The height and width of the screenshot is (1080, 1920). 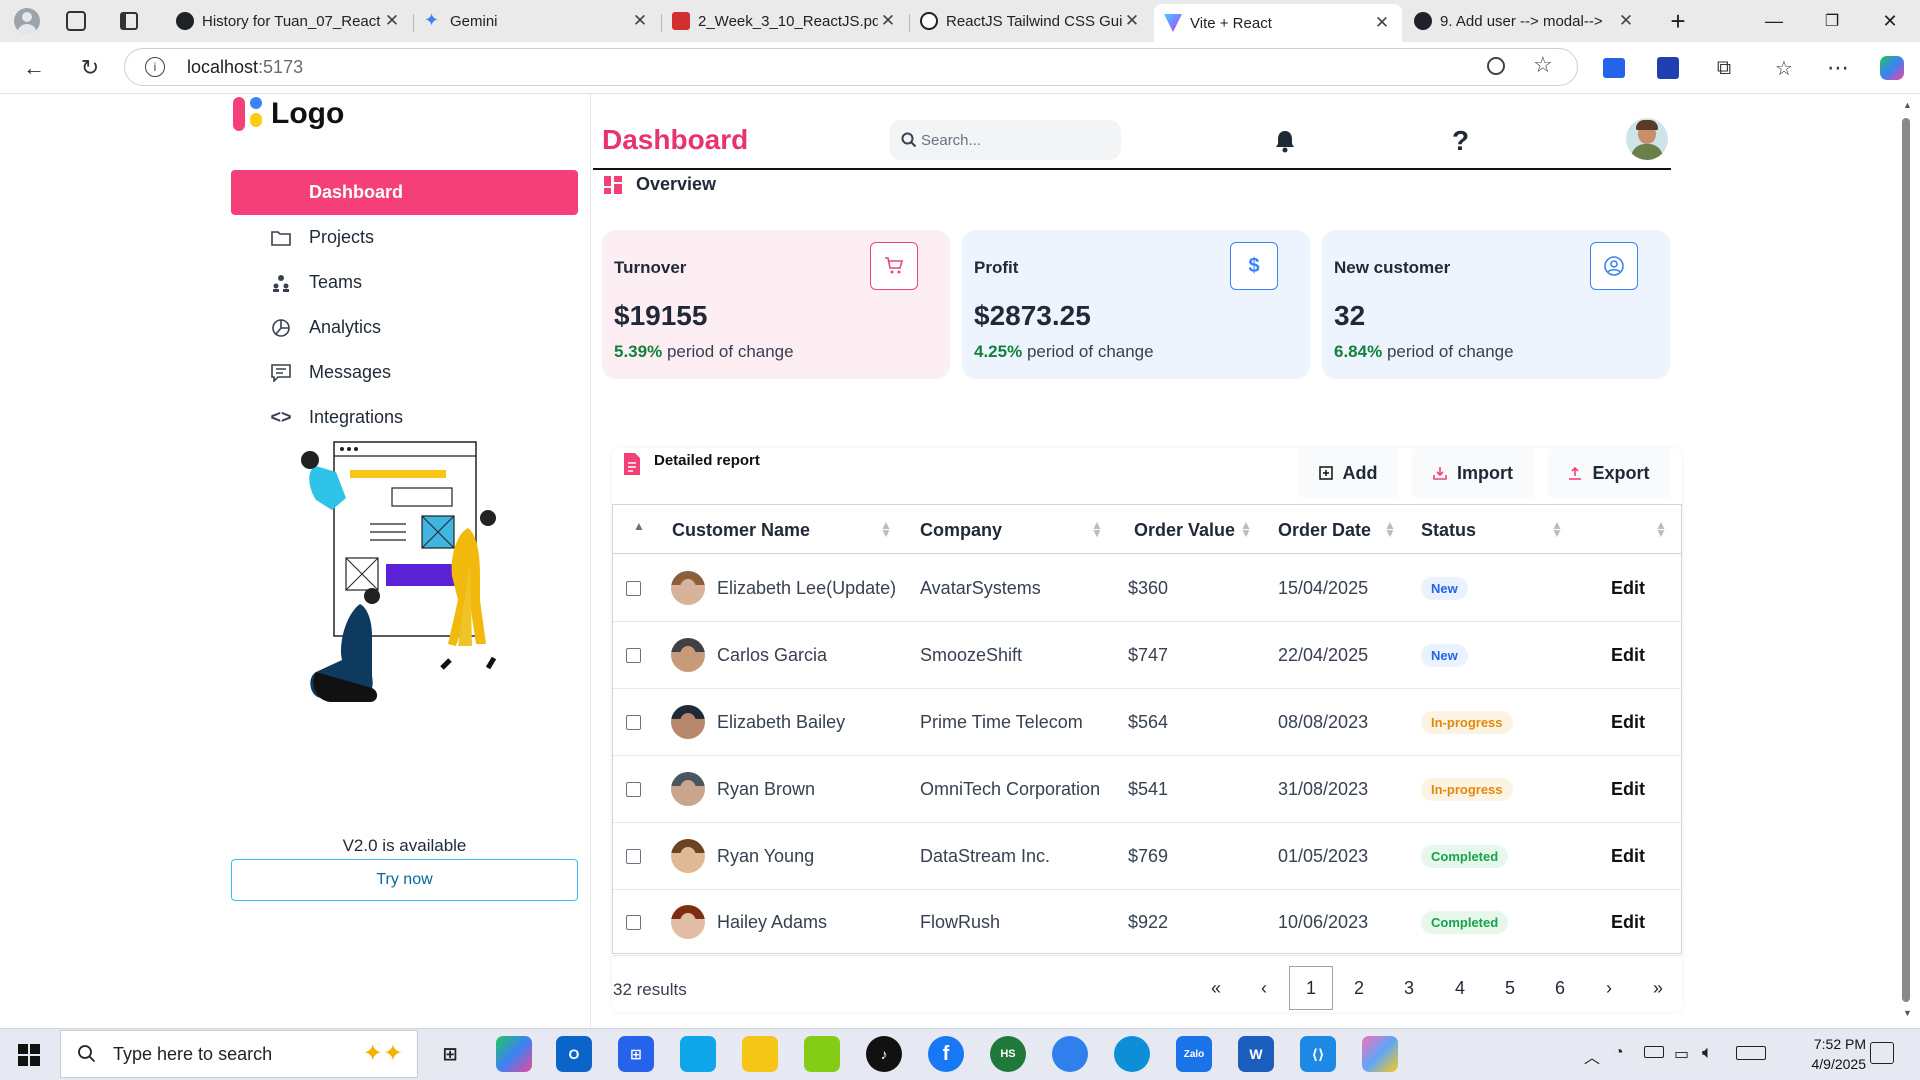 I want to click on file-explorer-icon, so click(x=760, y=1054).